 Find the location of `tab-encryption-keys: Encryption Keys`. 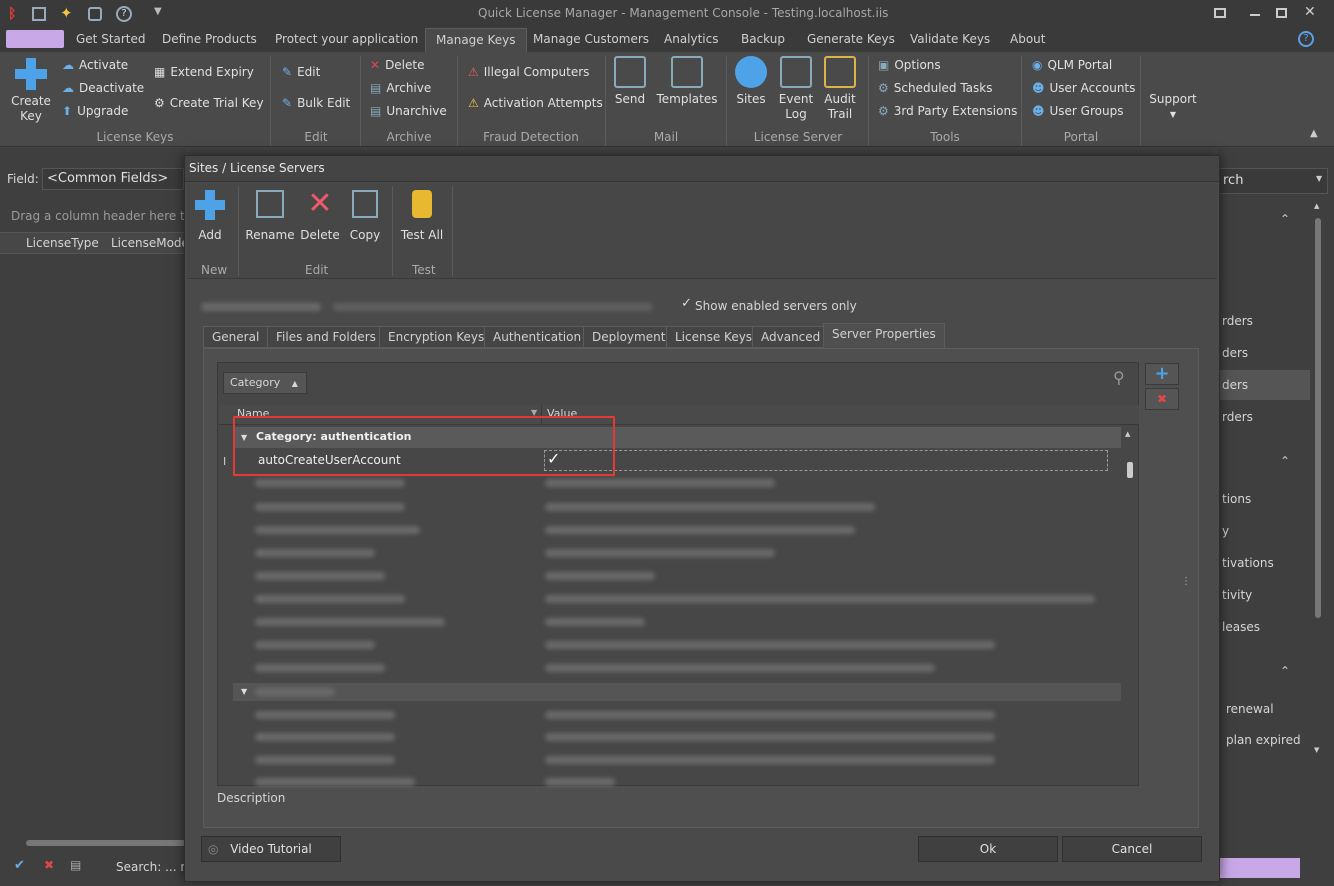

tab-encryption-keys: Encryption Keys is located at coordinates (436, 337).